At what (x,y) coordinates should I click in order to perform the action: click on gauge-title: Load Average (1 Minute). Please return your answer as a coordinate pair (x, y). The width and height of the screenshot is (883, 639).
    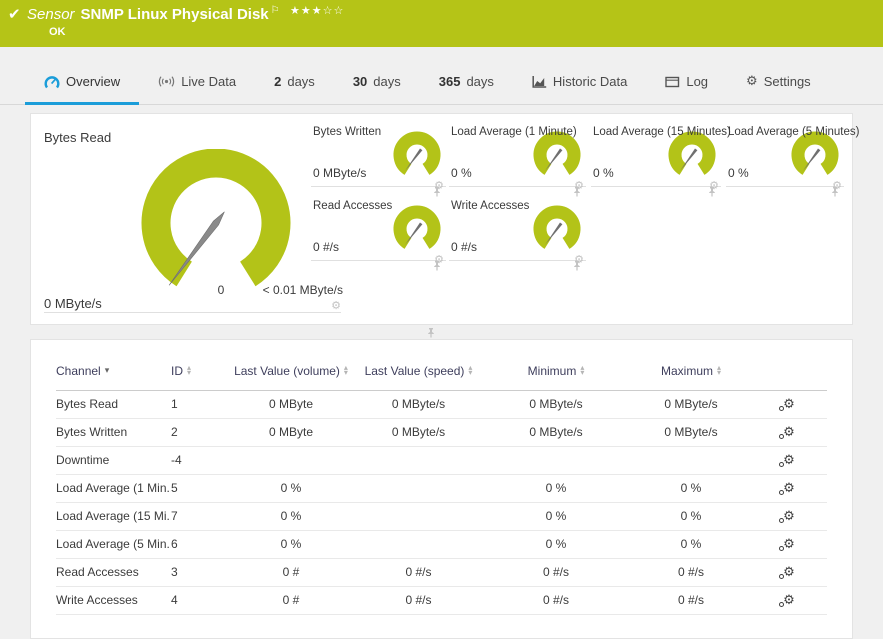
    Looking at the image, I should click on (514, 132).